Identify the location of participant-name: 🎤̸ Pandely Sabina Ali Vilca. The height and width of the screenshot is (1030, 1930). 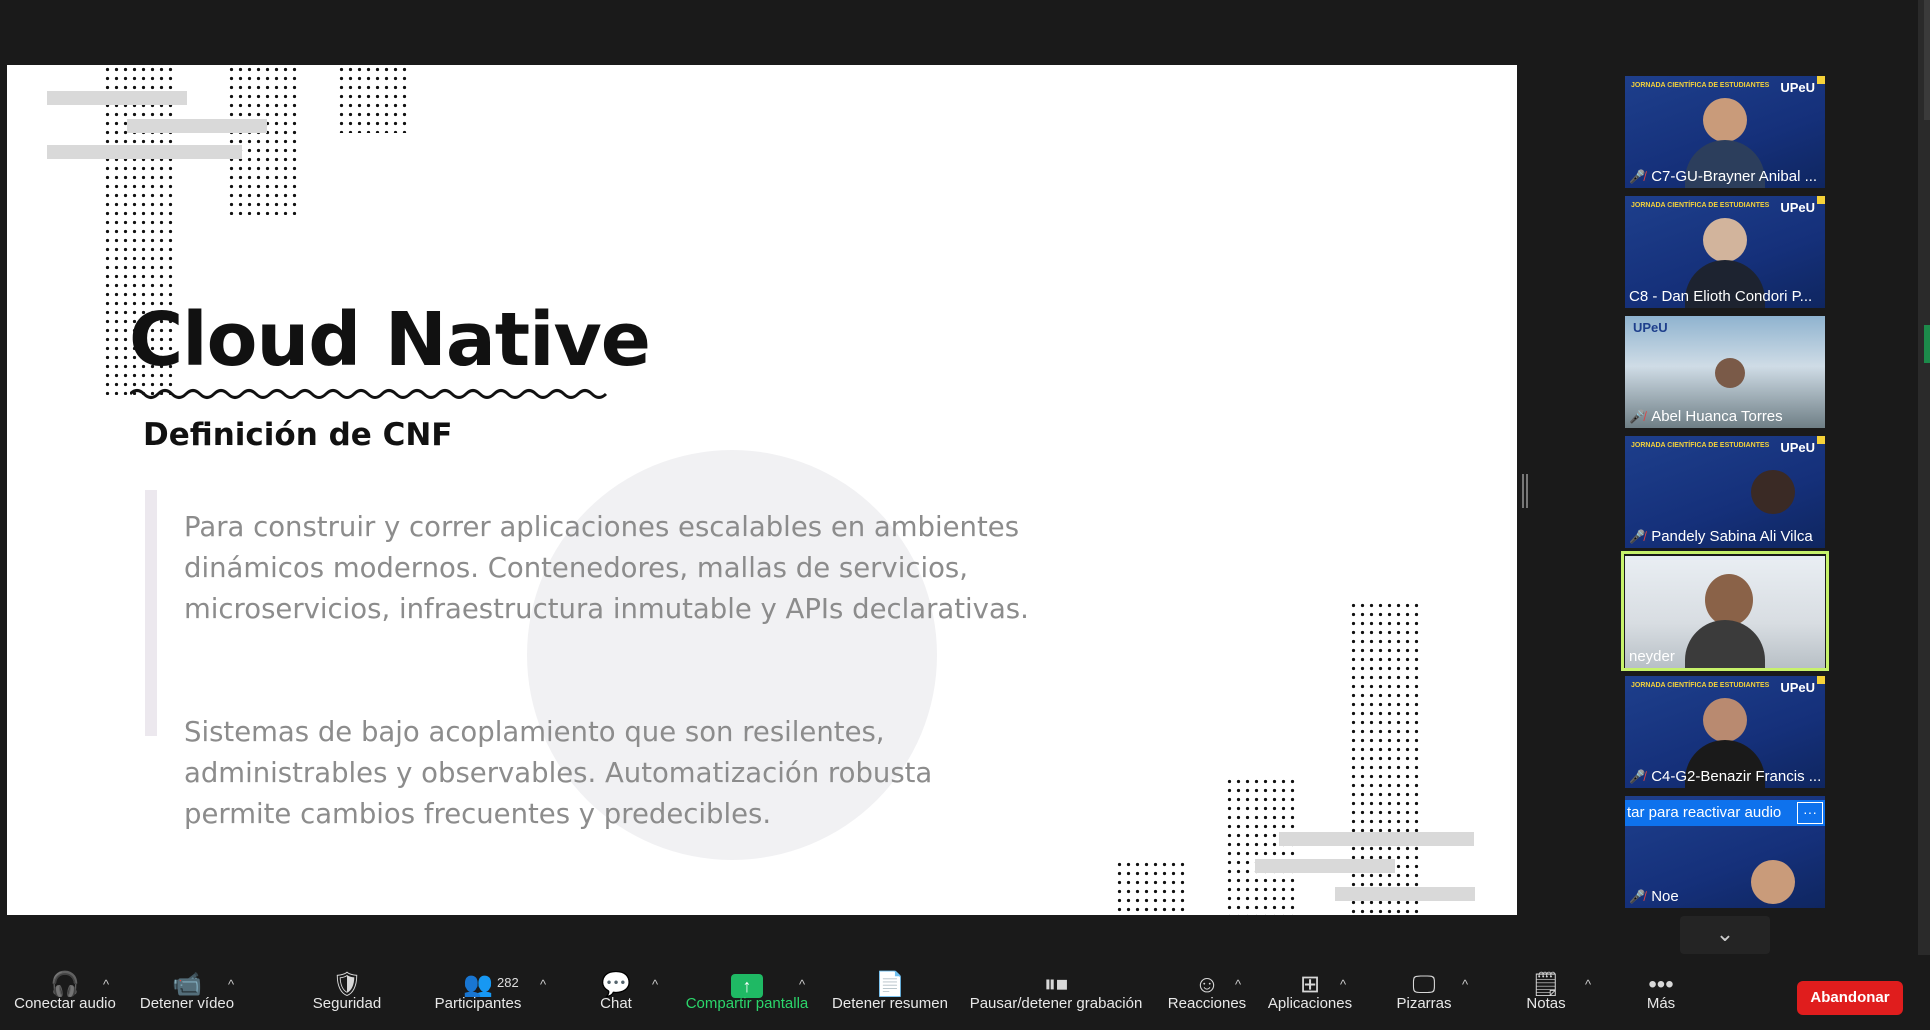
(1721, 536).